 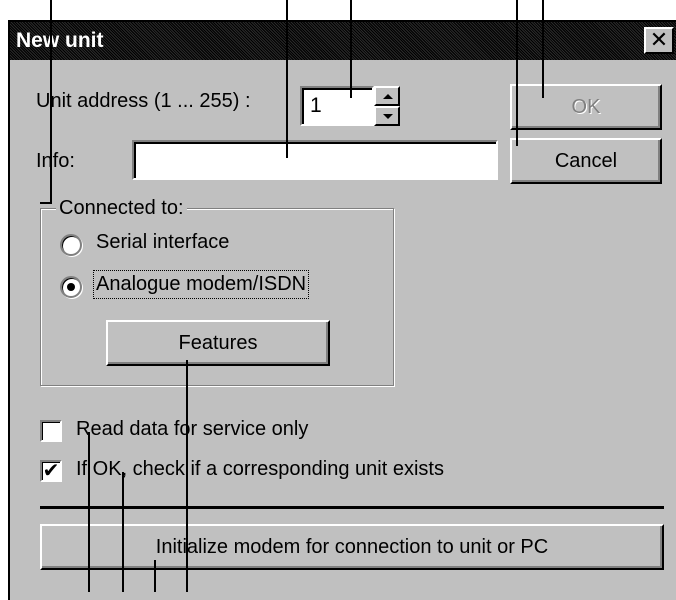 What do you see at coordinates (586, 107) in the screenshot?
I see `ok-button: OK` at bounding box center [586, 107].